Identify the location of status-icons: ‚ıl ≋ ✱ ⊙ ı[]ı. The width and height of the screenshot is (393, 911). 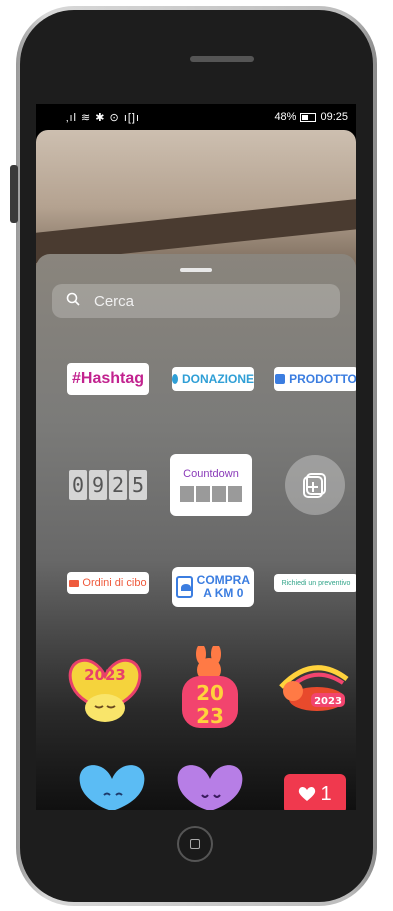
(103, 118).